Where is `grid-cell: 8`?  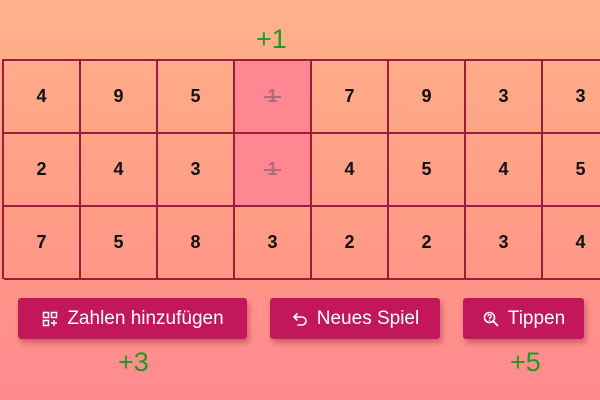 grid-cell: 8 is located at coordinates (196, 243).